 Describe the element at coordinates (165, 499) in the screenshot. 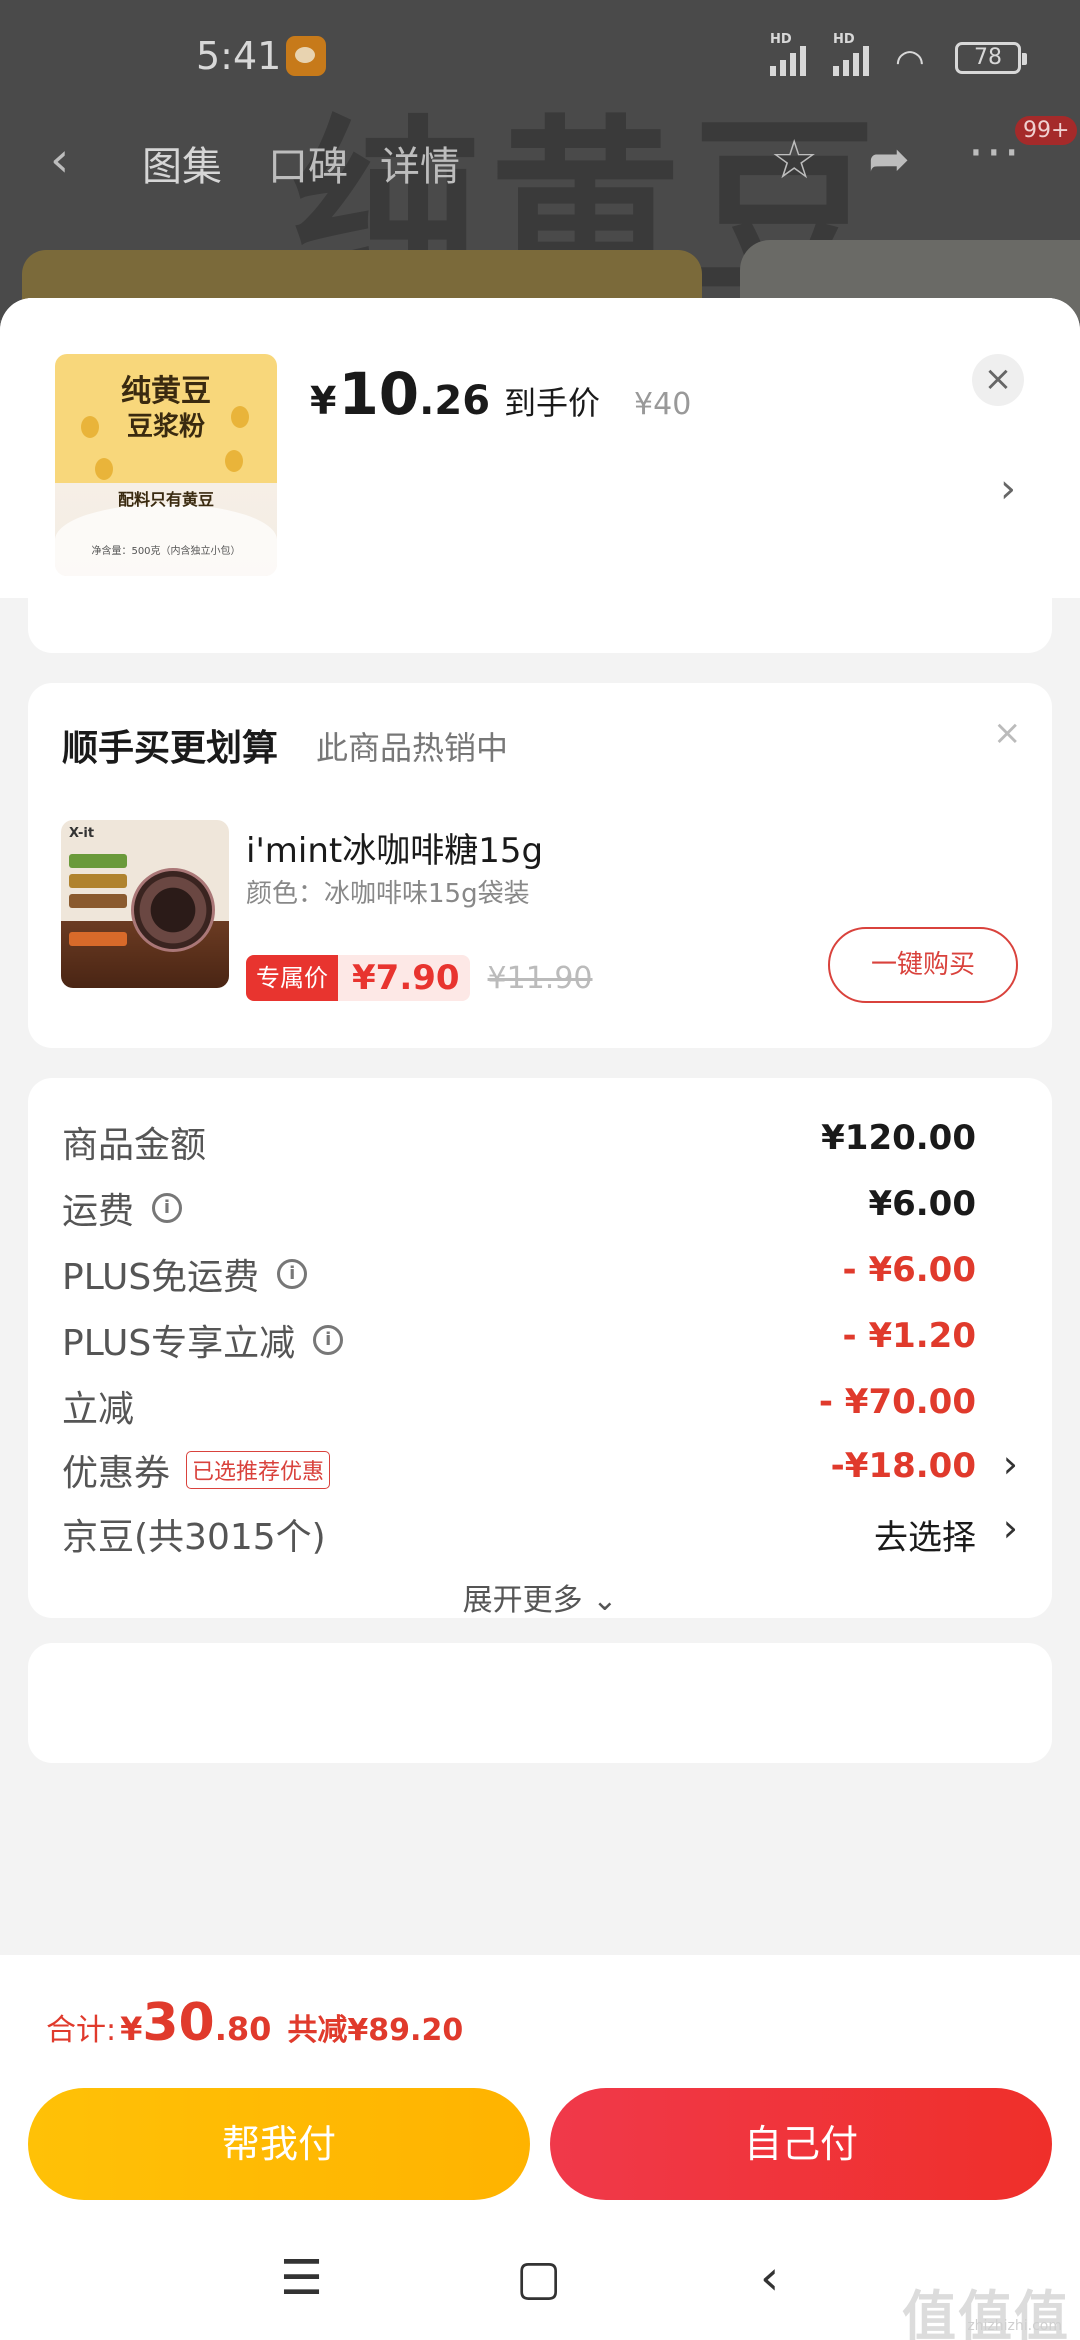

I see `product-image-tagline: 配料只有黄豆` at that location.